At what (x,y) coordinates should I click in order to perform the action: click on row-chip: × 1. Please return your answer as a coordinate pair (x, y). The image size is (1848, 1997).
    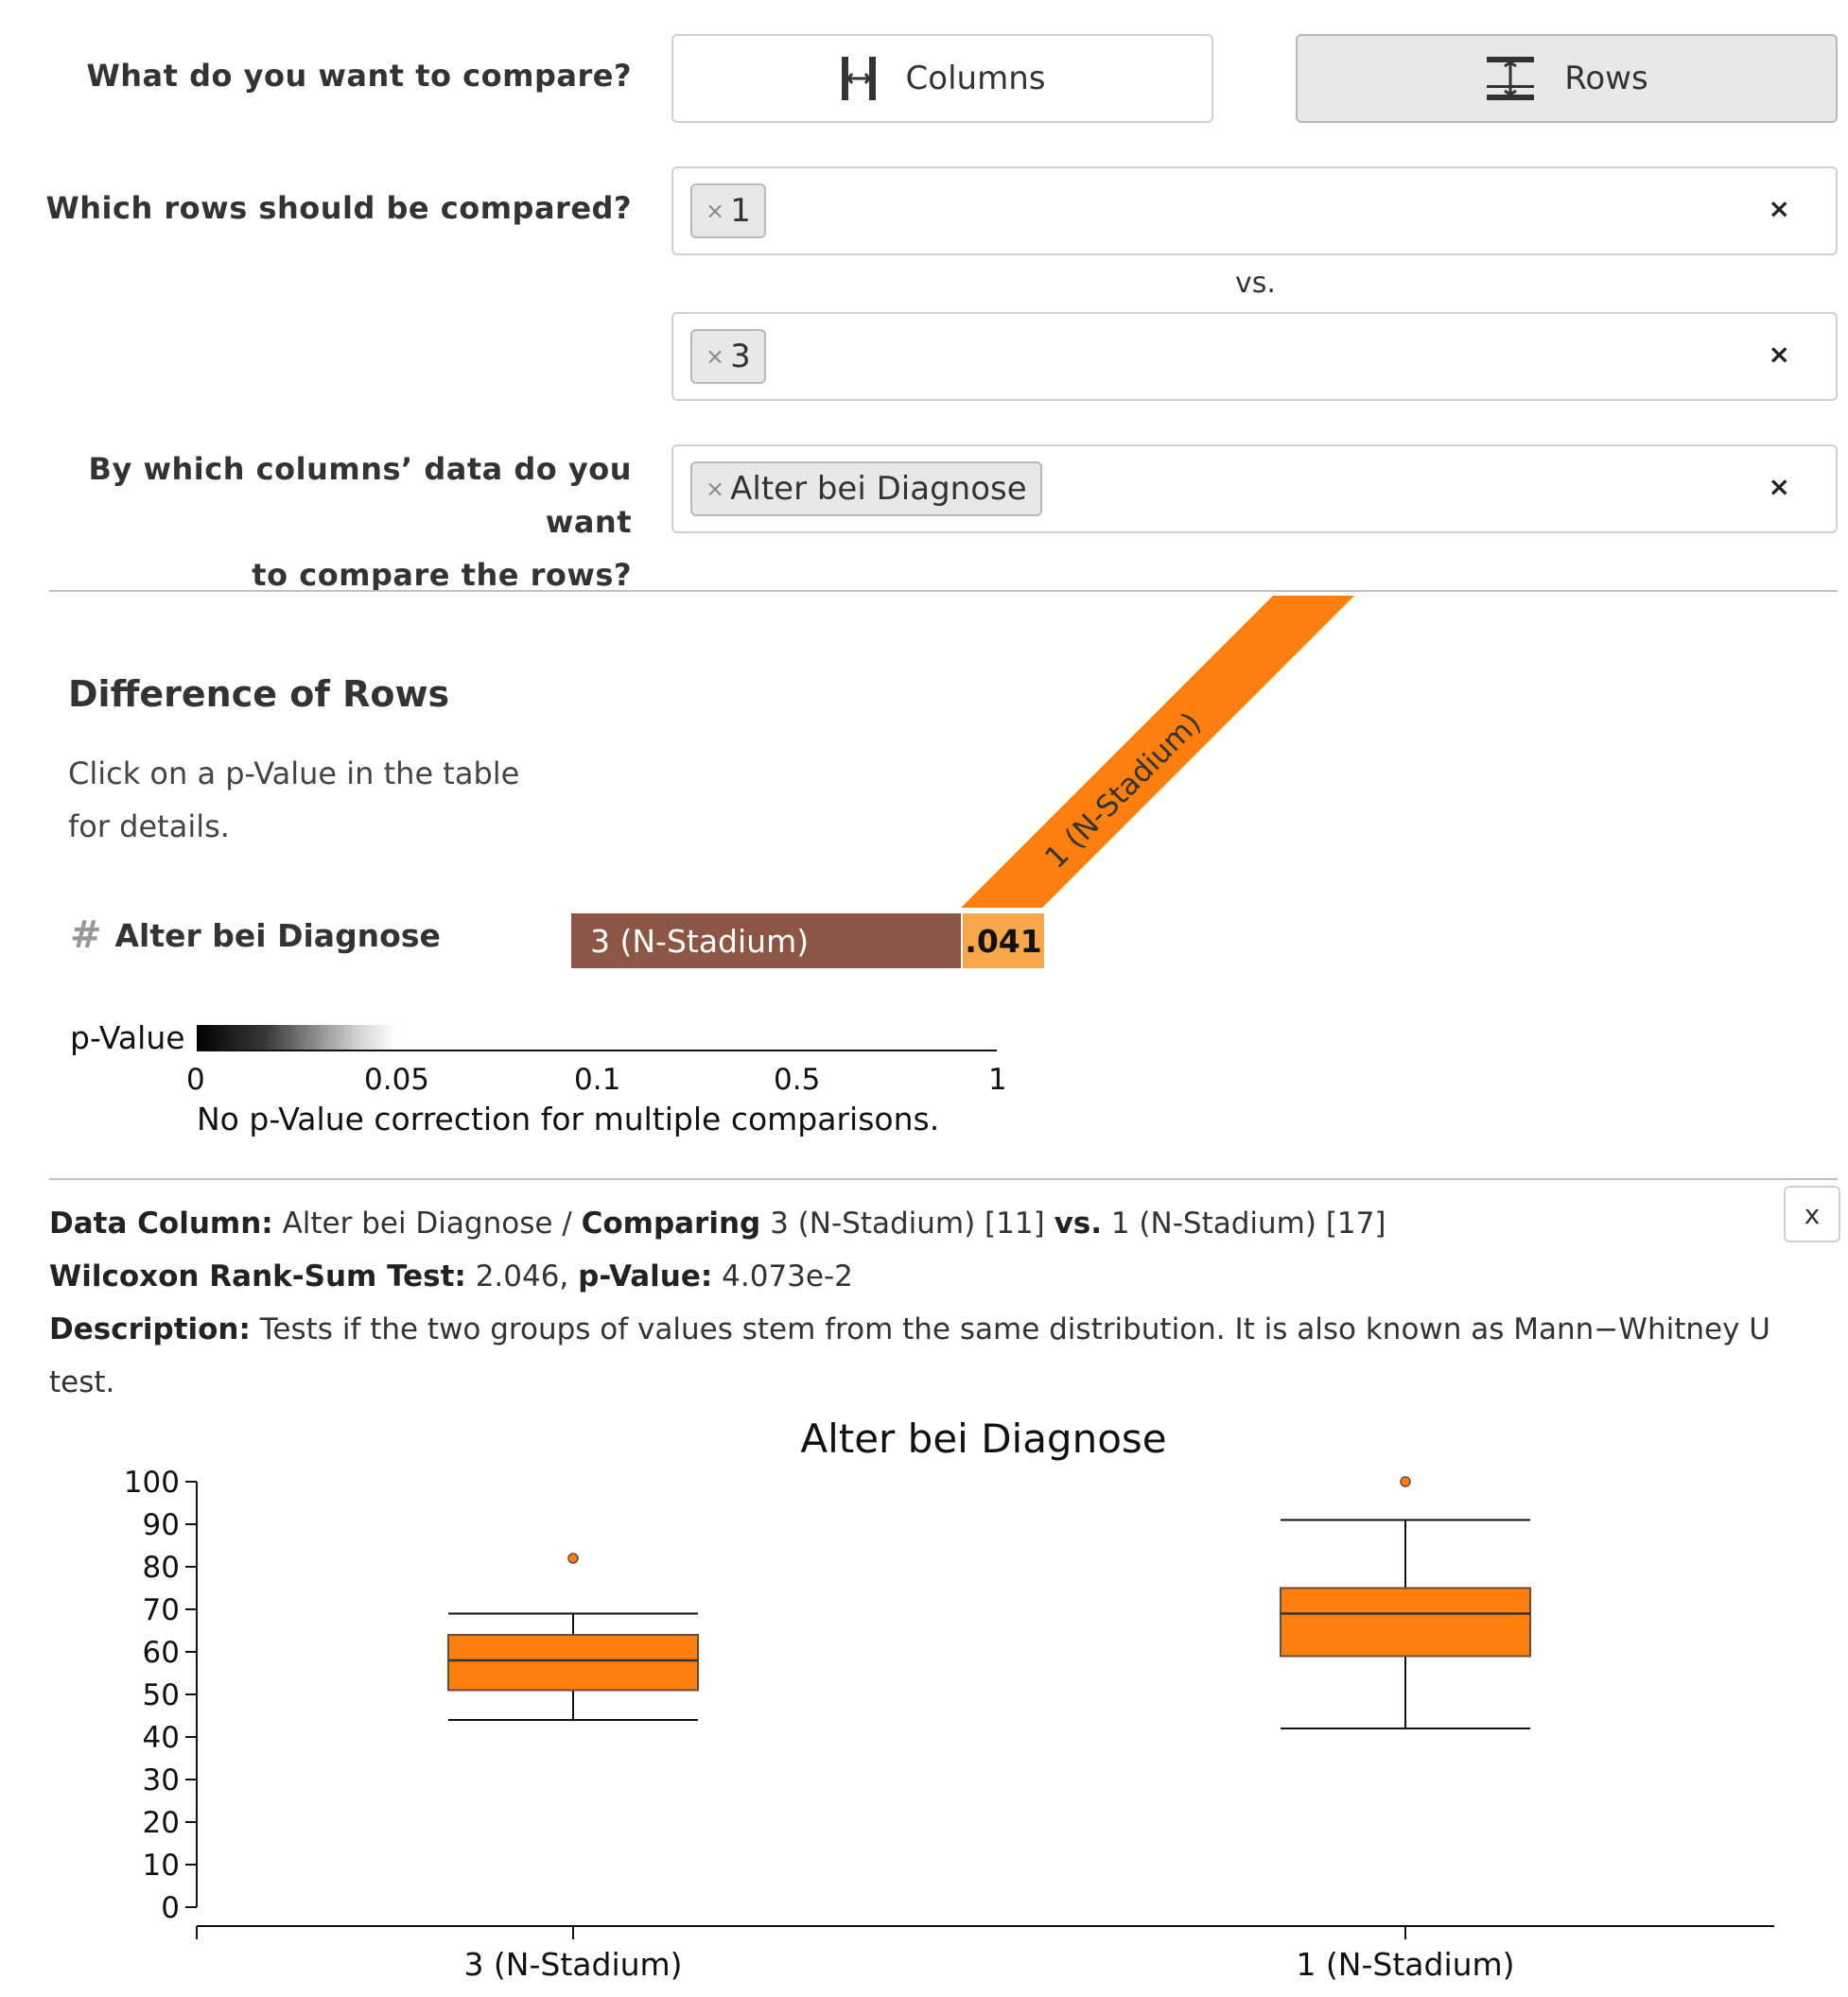
    Looking at the image, I should click on (728, 211).